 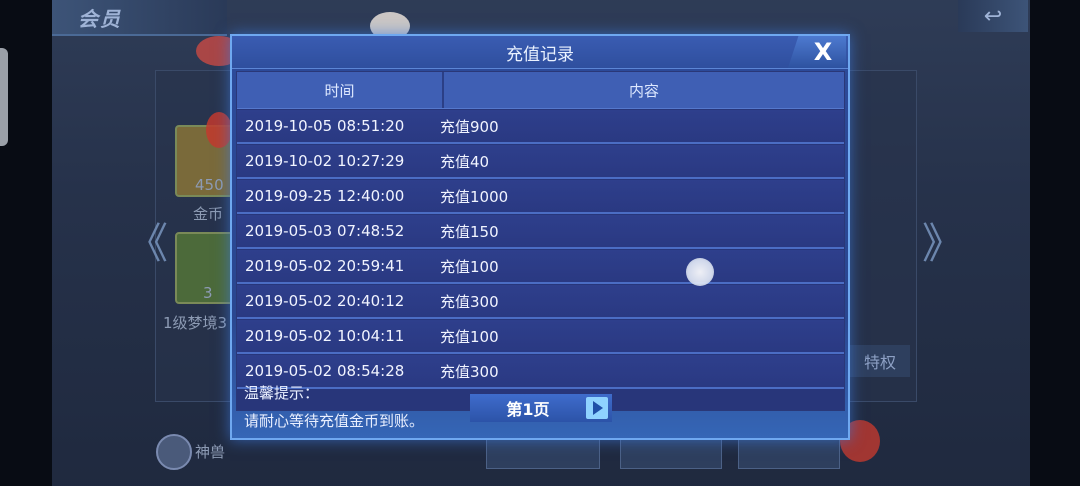 I want to click on back-button: ↩, so click(x=993, y=16).